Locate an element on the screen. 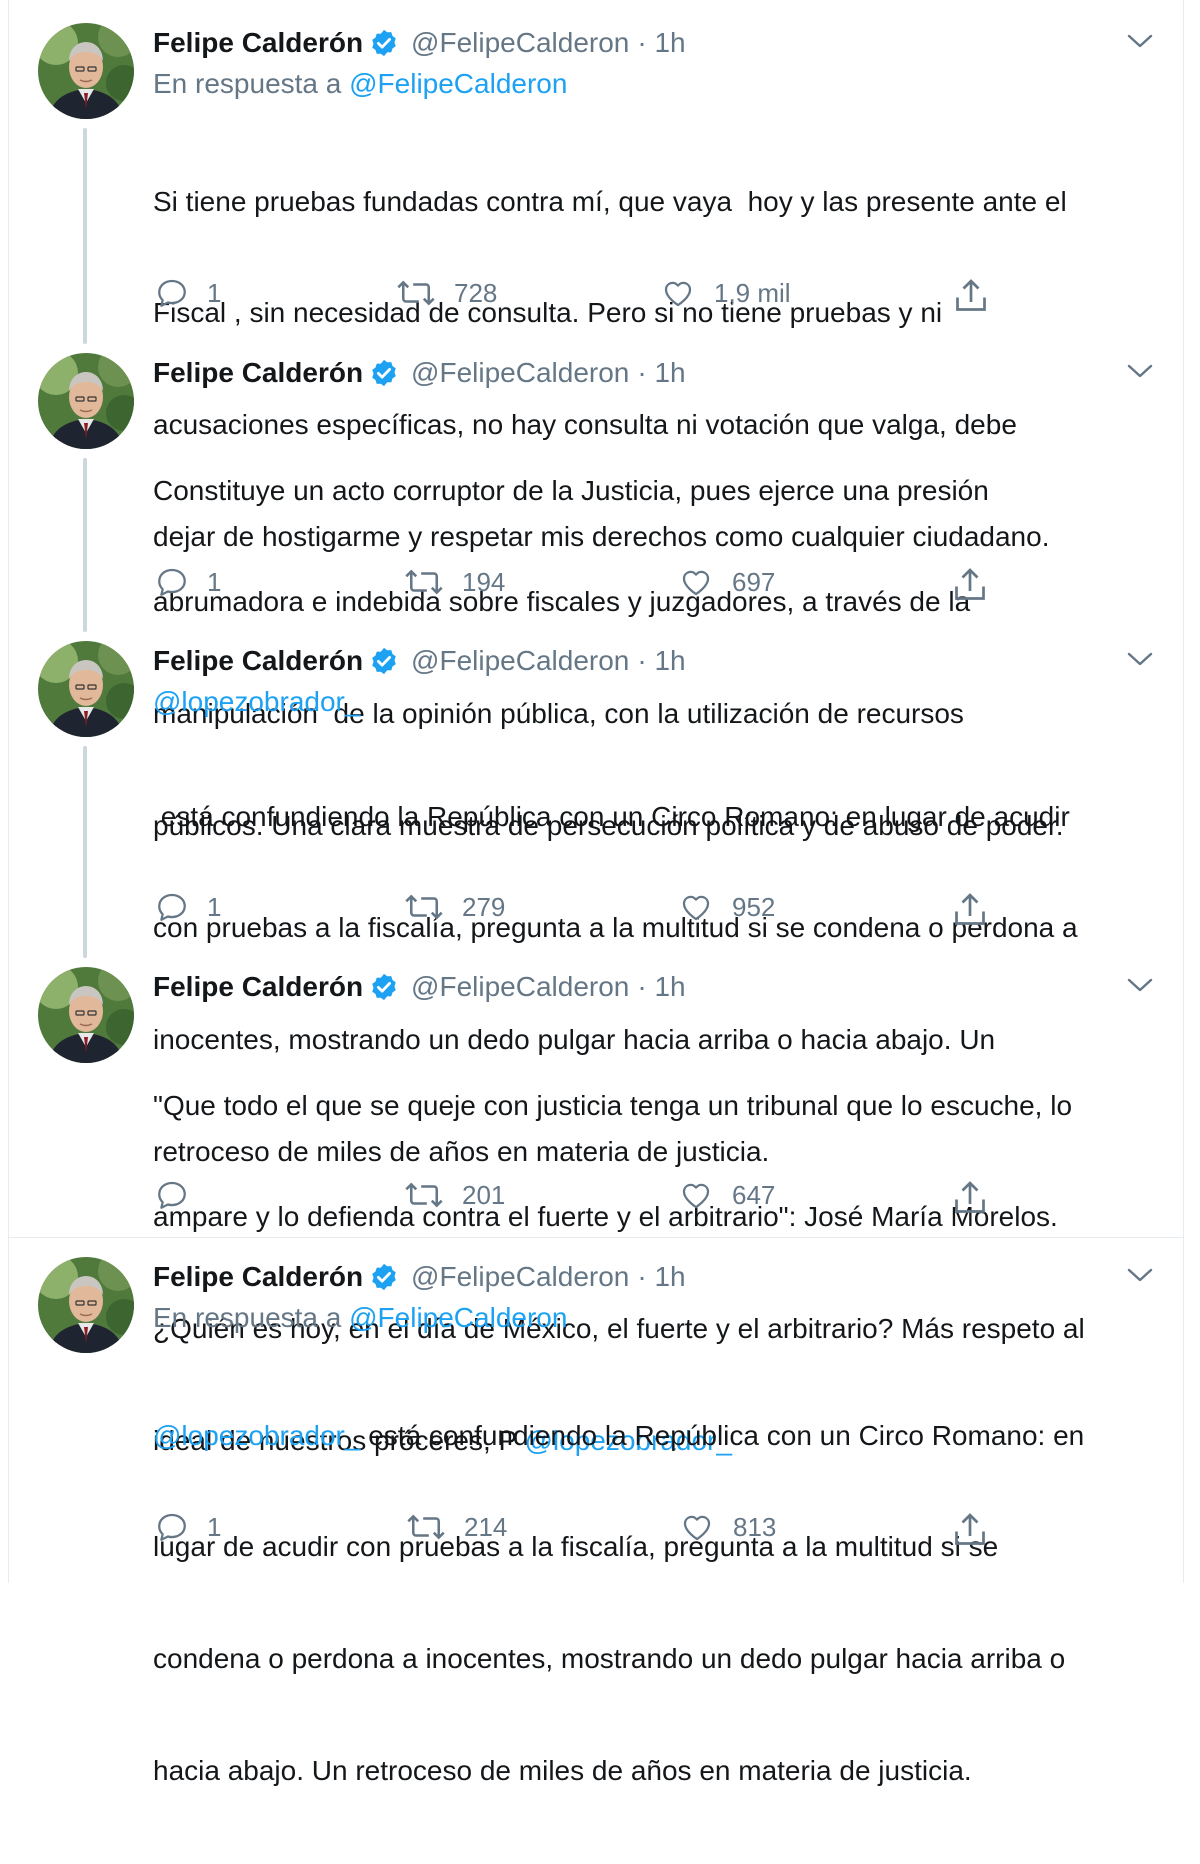  like-count: 1,9 mil is located at coordinates (752, 292).